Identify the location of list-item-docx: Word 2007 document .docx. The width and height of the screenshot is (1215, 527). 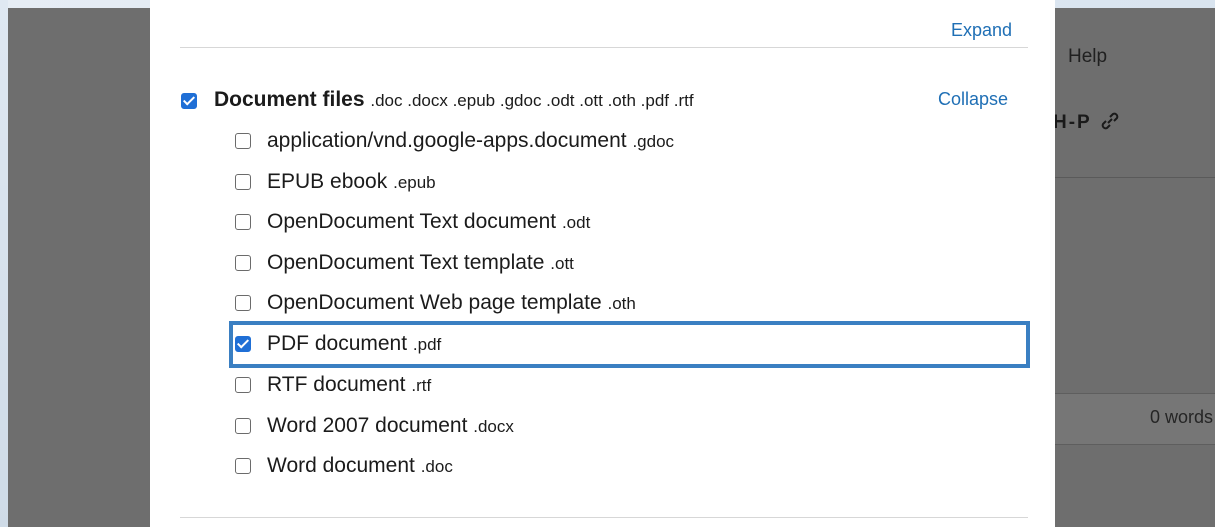
(390, 426).